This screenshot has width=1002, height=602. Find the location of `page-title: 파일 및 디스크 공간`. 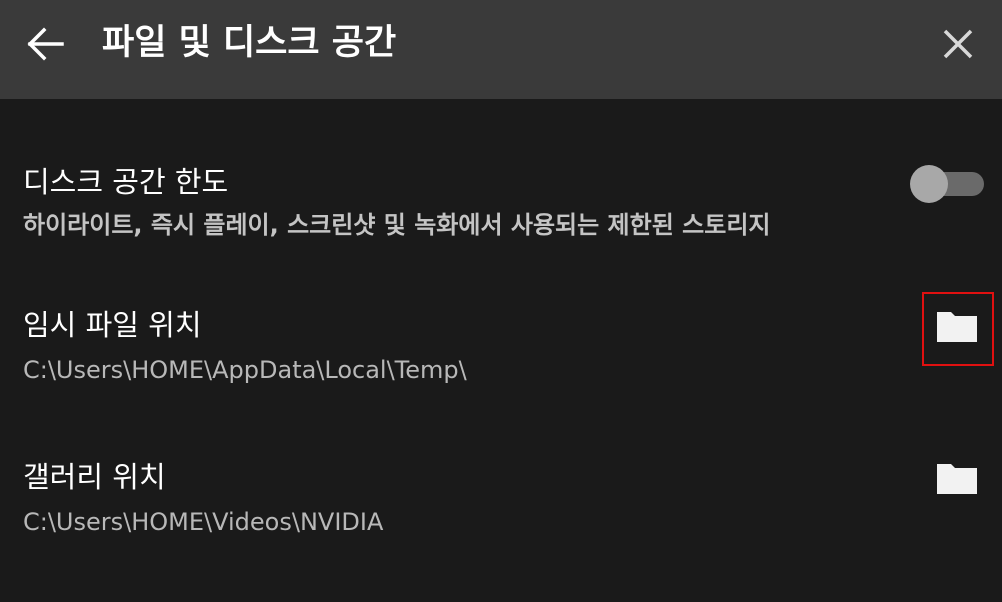

page-title: 파일 및 디스크 공간 is located at coordinates (249, 43).